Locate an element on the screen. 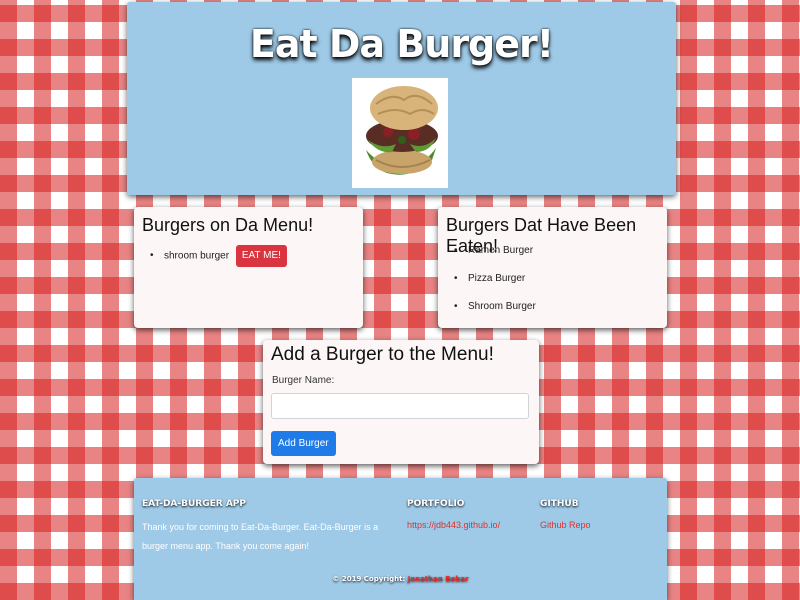 The height and width of the screenshot is (600, 800). eat-me-button: EAT ME! is located at coordinates (261, 256).